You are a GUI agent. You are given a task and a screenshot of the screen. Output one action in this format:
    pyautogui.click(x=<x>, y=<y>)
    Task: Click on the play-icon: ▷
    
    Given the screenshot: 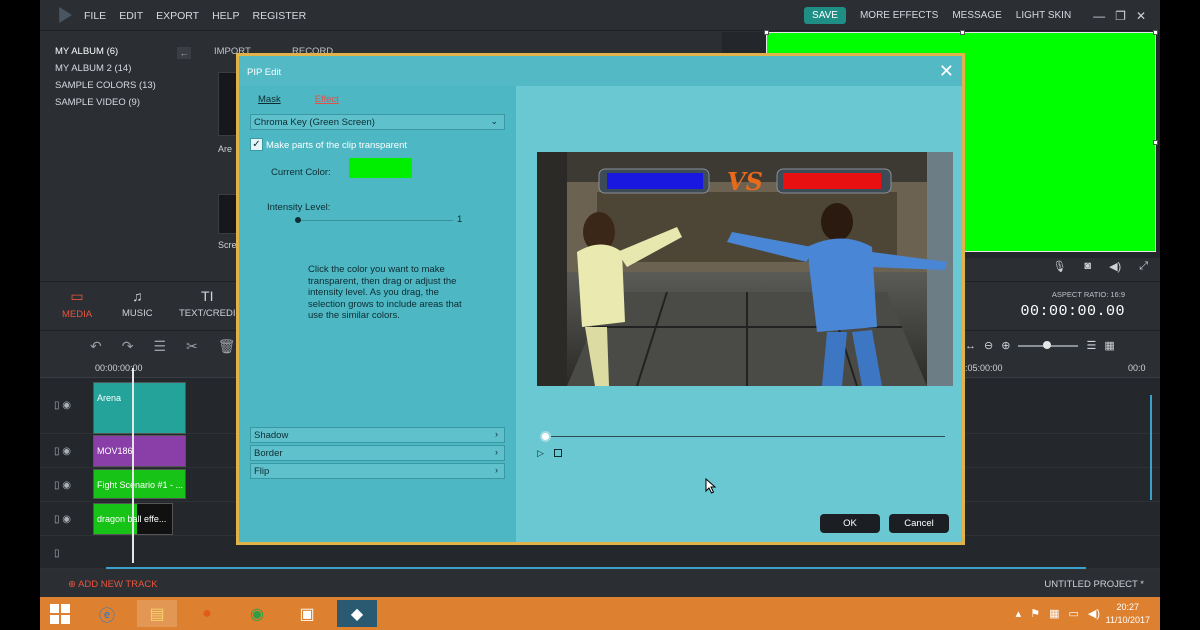 What is the action you would take?
    pyautogui.click(x=540, y=453)
    